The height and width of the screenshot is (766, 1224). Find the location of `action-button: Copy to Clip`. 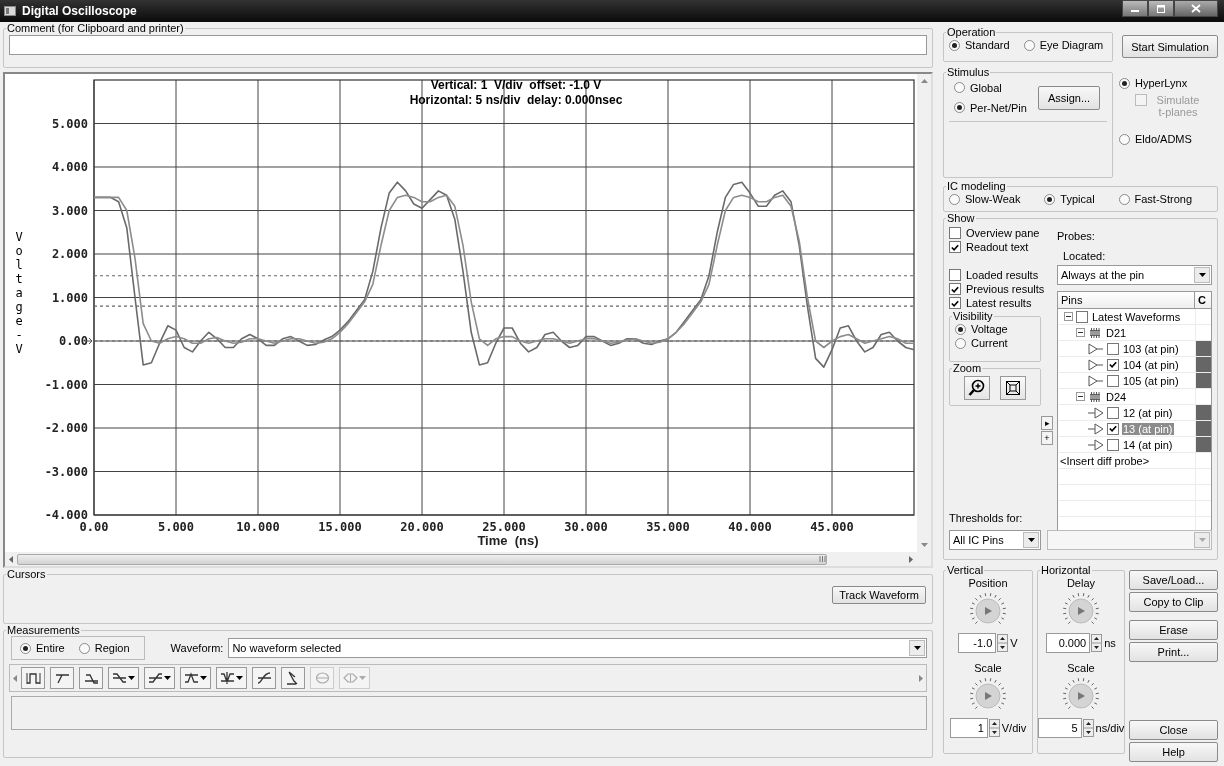

action-button: Copy to Clip is located at coordinates (1173, 602).